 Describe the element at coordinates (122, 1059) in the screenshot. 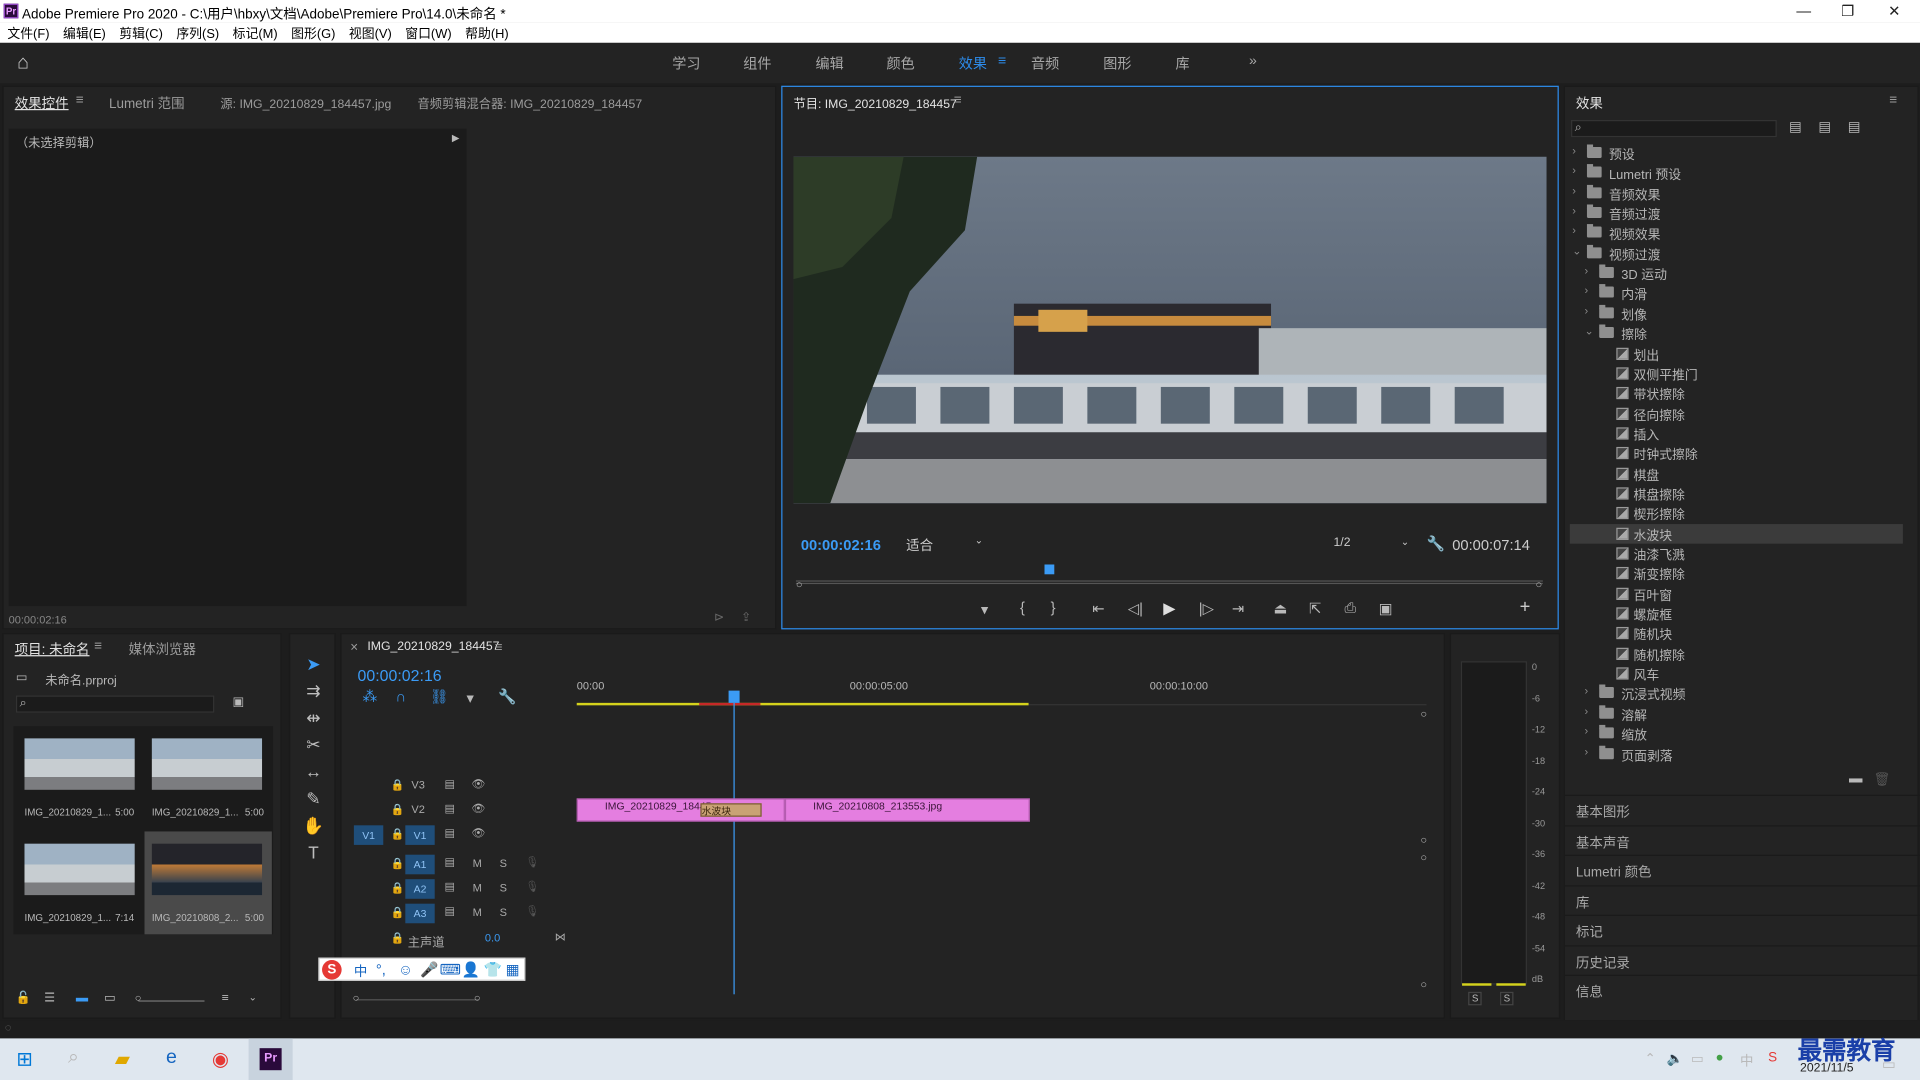

I see `file-explorer-icon: ▰` at that location.